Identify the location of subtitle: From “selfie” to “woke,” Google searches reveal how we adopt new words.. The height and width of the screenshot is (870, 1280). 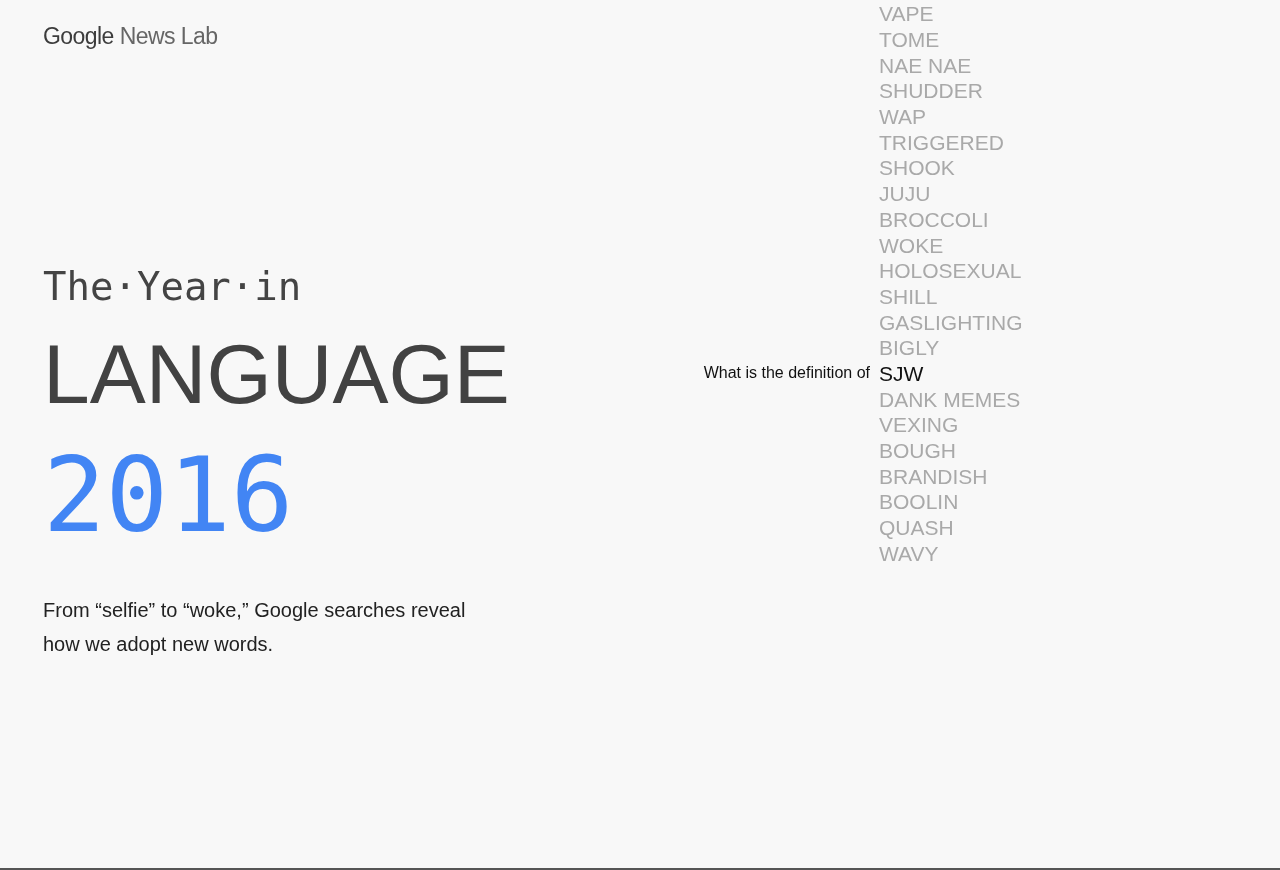
(255, 627).